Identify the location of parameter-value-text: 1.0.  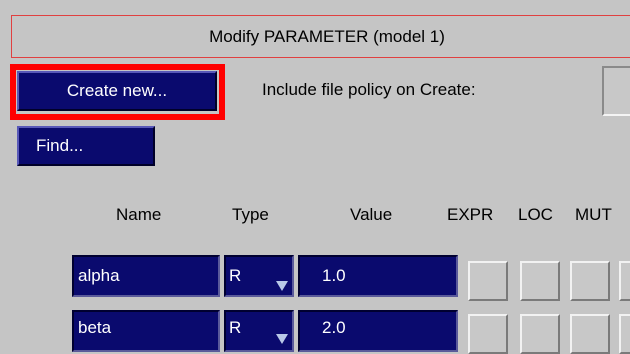
(334, 275).